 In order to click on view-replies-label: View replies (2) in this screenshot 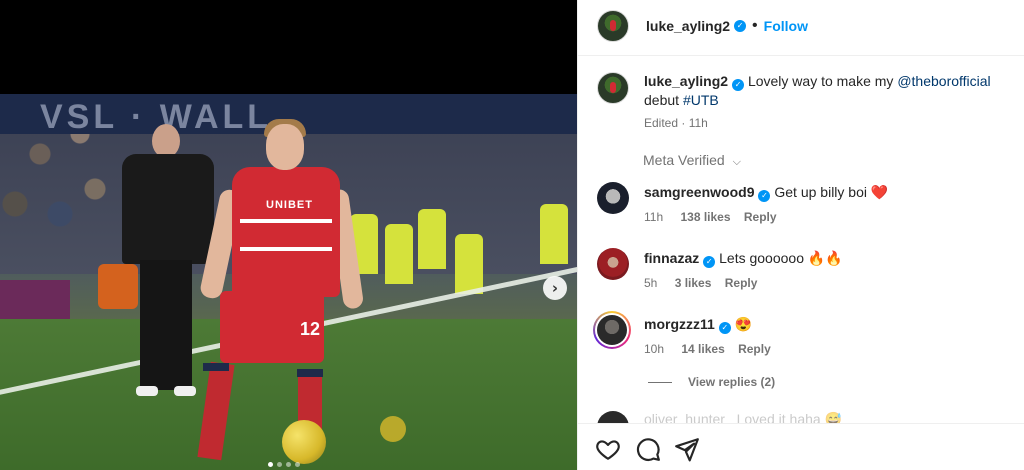, I will do `click(732, 382)`.